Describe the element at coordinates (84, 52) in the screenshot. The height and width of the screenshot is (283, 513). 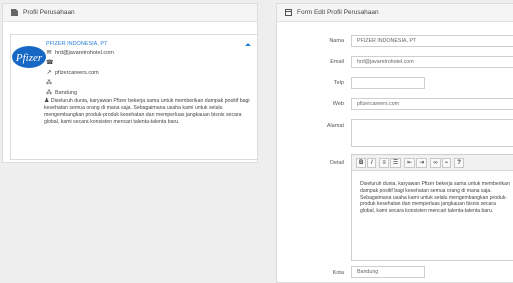
I see `email-text: hrd@javaretrohotel.com` at that location.